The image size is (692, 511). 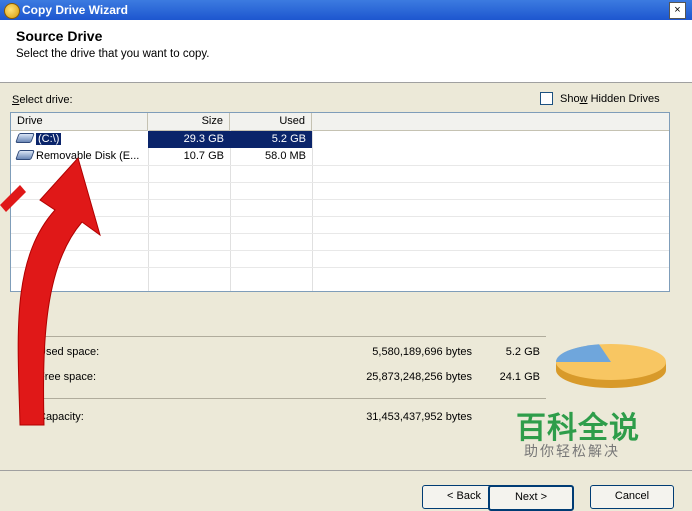 I want to click on show-hidden-label-pre: Sho, so click(x=570, y=98).